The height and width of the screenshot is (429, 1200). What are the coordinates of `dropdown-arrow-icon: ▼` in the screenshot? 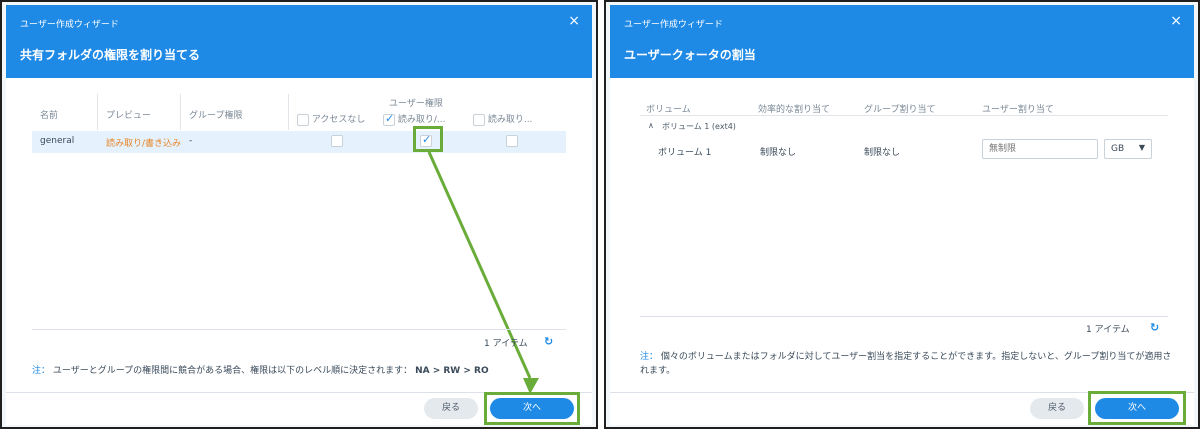 It's located at (1141, 147).